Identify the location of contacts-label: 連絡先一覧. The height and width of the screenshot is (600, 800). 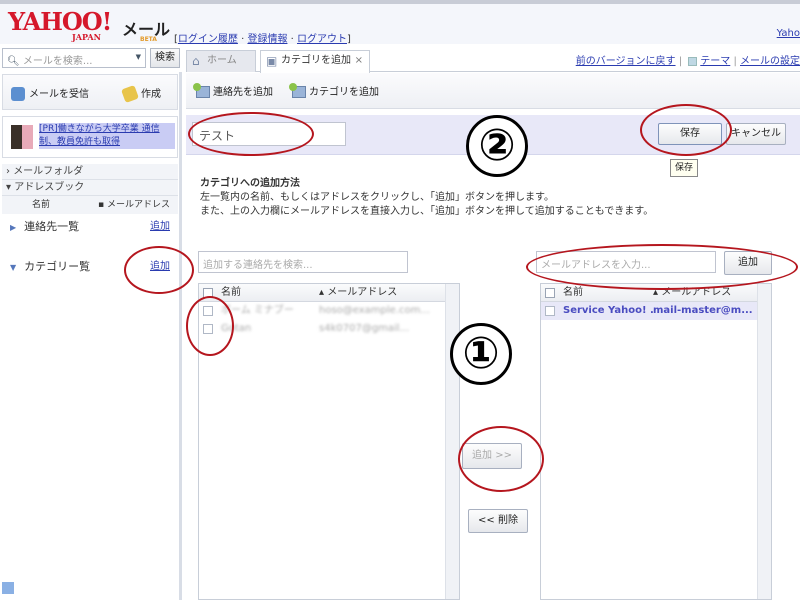
(52, 226).